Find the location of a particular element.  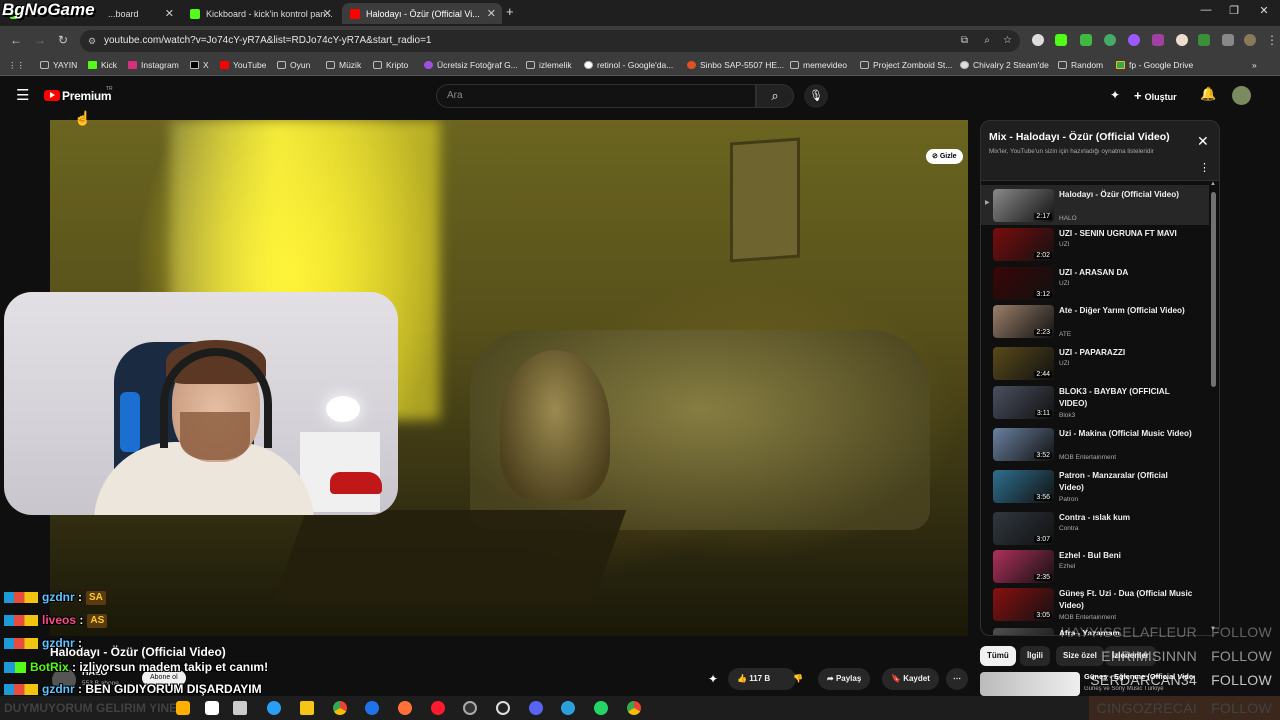

extensions-puzzle-icon is located at coordinates (1228, 40).